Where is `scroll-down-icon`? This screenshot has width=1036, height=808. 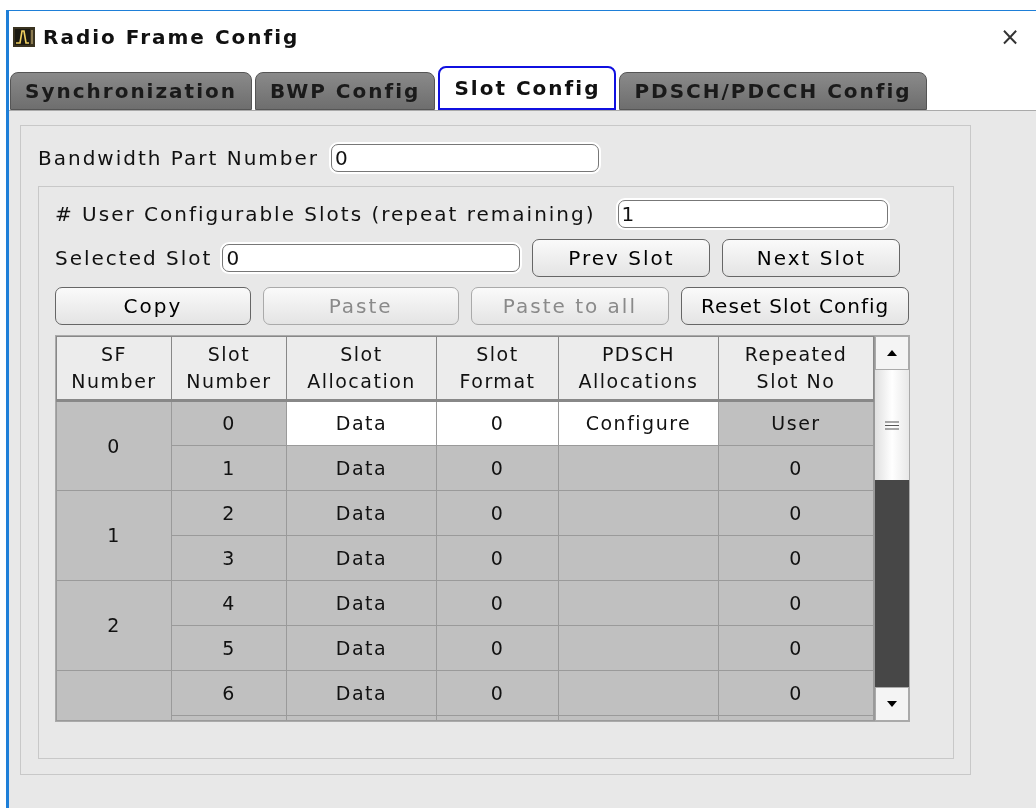
scroll-down-icon is located at coordinates (892, 704).